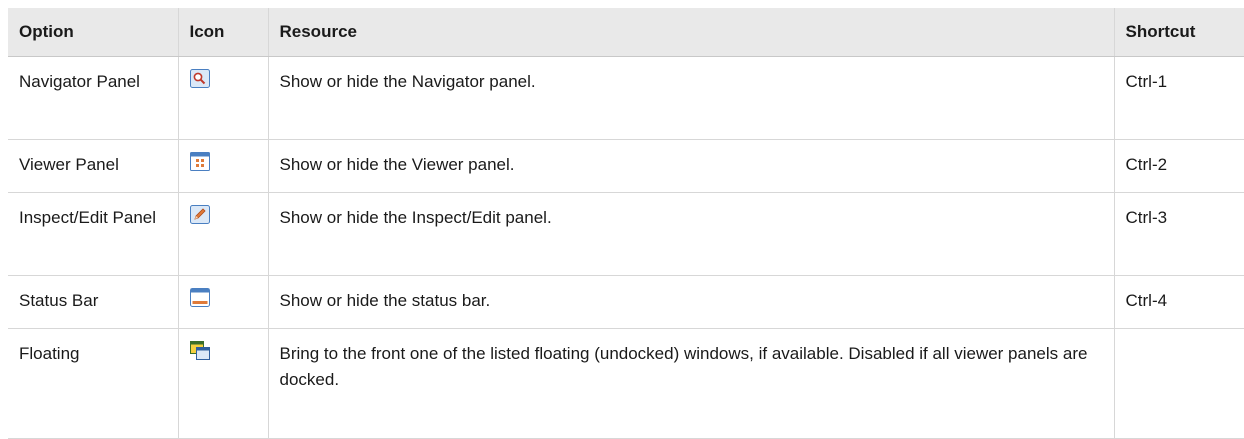 This screenshot has width=1244, height=439. What do you see at coordinates (93, 234) in the screenshot?
I see `option-cell: Inspect/Edit Panel` at bounding box center [93, 234].